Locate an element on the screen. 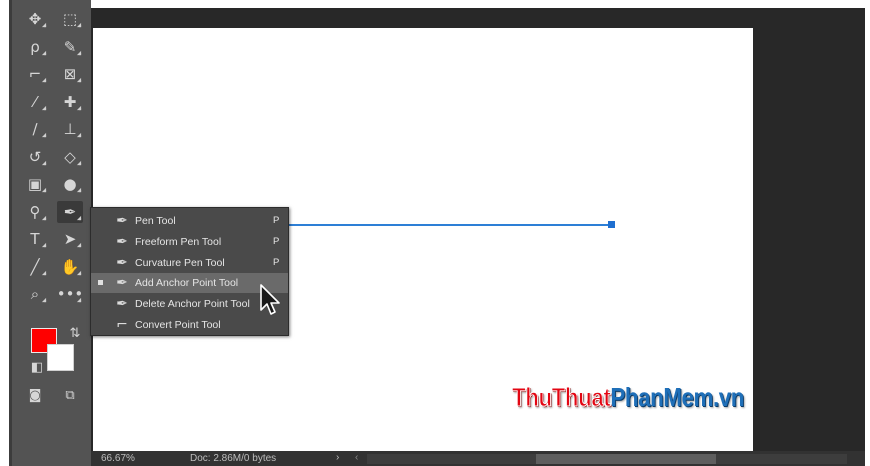  frame-tool-icon: ⊠ is located at coordinates (70, 74).